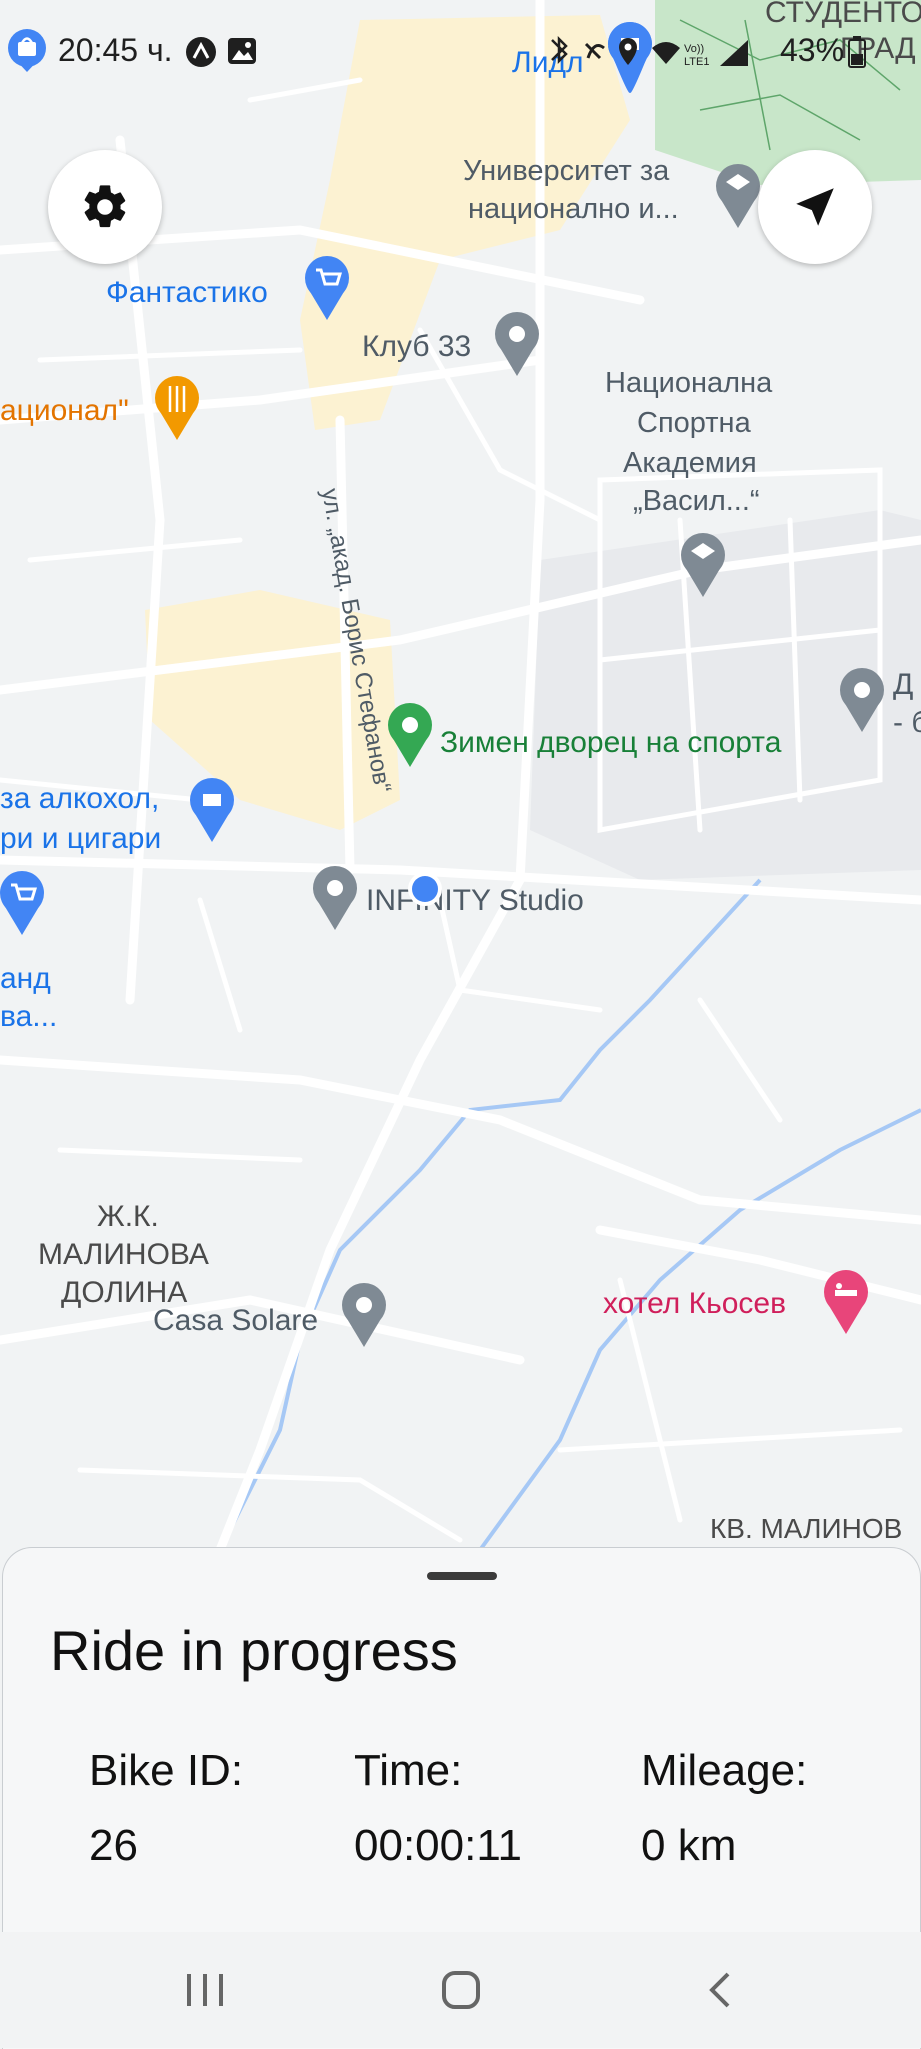 This screenshot has height=2049, width=921. I want to click on mute-icon, so click(594, 51).